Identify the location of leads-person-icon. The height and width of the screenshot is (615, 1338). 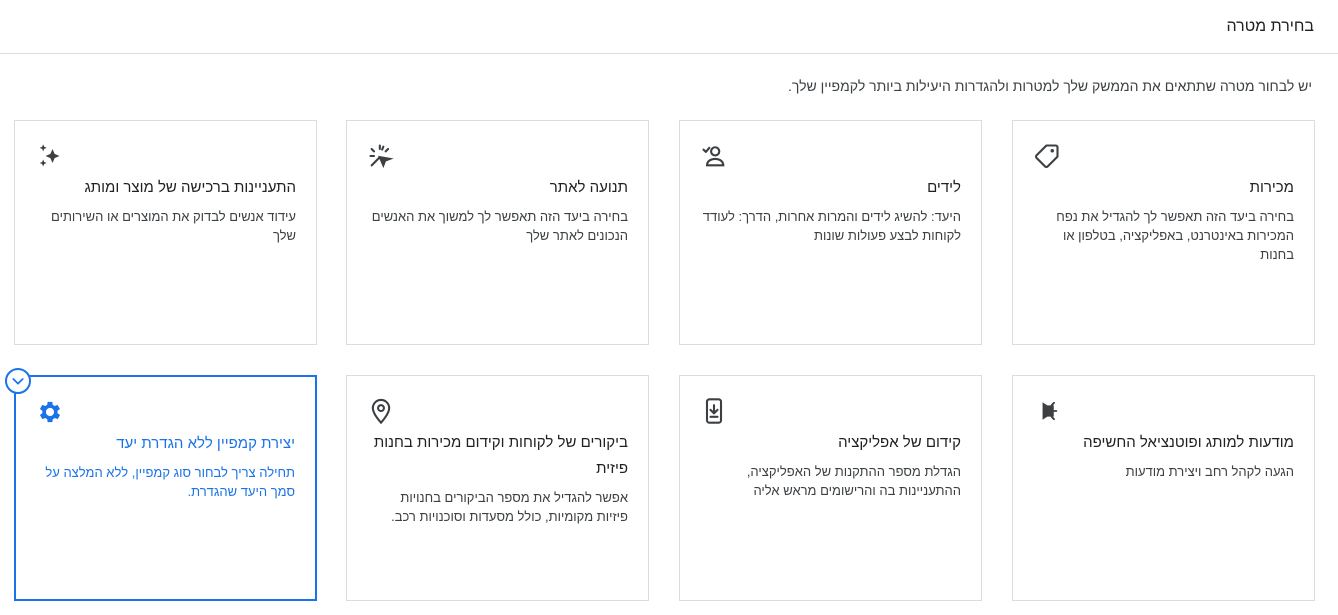
(830, 156).